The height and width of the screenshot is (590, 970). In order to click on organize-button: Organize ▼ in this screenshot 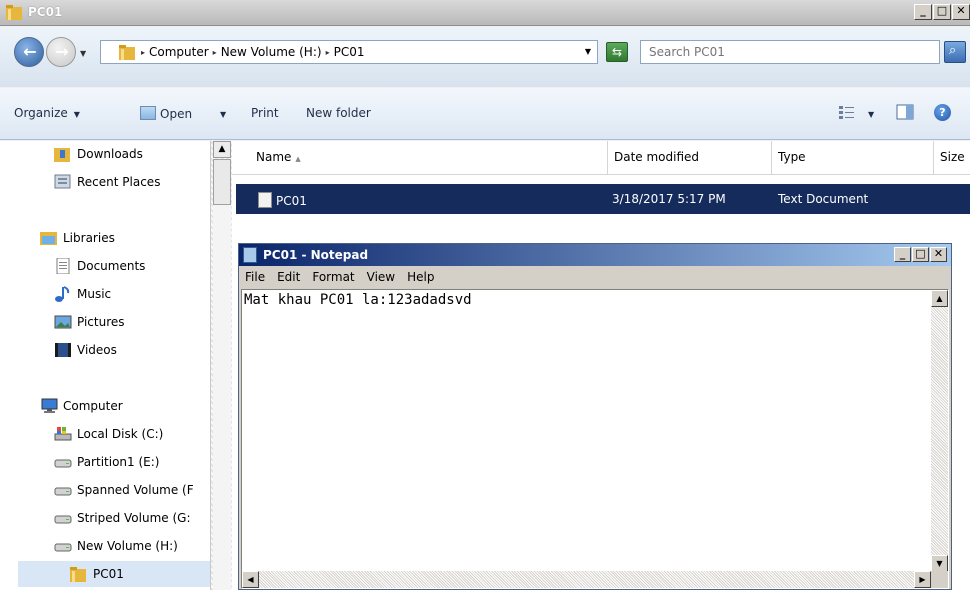, I will do `click(47, 113)`.